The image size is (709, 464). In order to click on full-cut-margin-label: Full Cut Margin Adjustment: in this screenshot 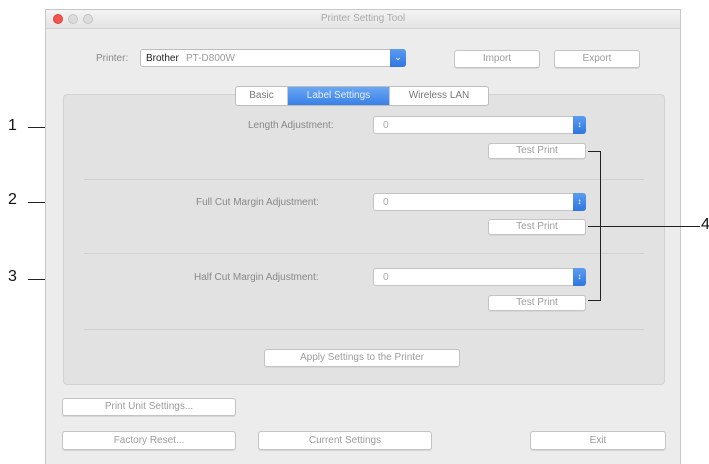, I will do `click(257, 202)`.